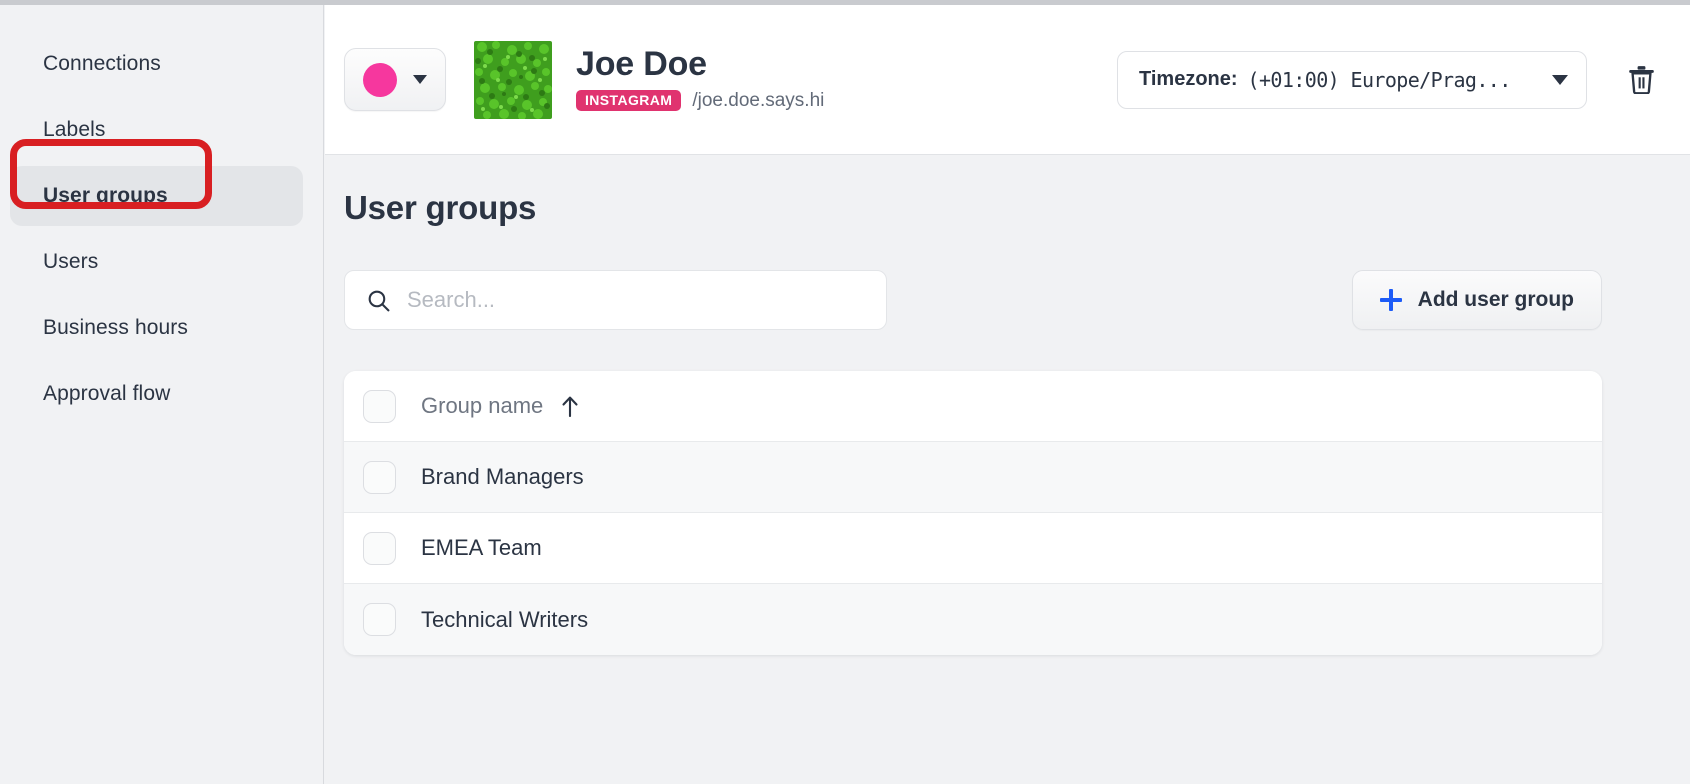 This screenshot has width=1690, height=784. What do you see at coordinates (71, 261) in the screenshot?
I see `sidebar-item-label: Users` at bounding box center [71, 261].